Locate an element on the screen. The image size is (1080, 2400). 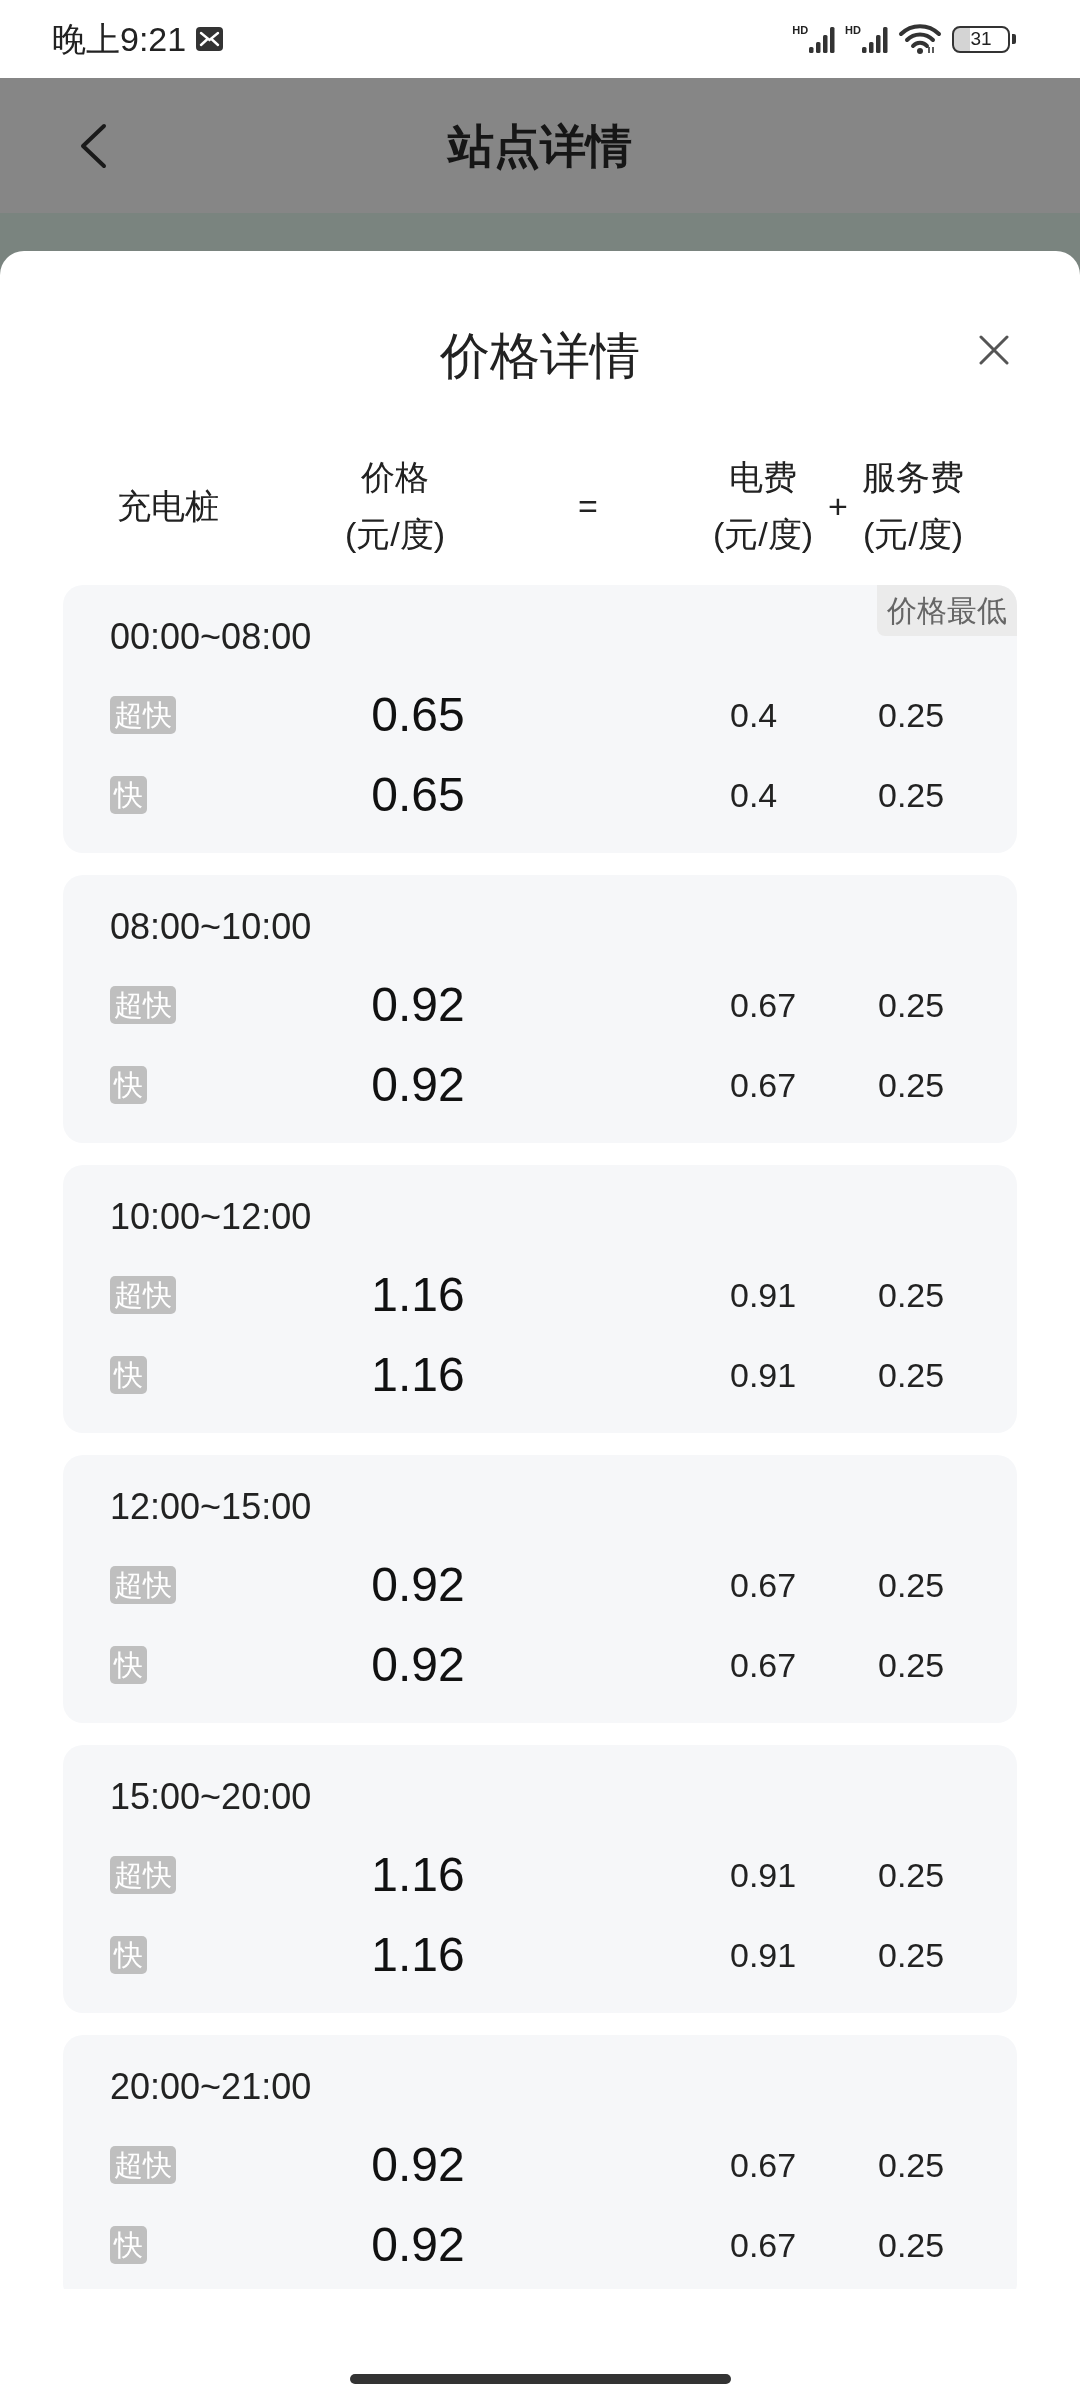
time-range: 20:00~21:00 is located at coordinates (211, 2087).